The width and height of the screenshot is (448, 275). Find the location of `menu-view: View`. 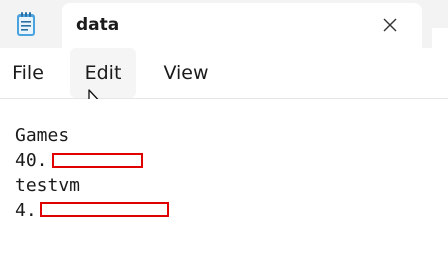

menu-view: View is located at coordinates (186, 73).